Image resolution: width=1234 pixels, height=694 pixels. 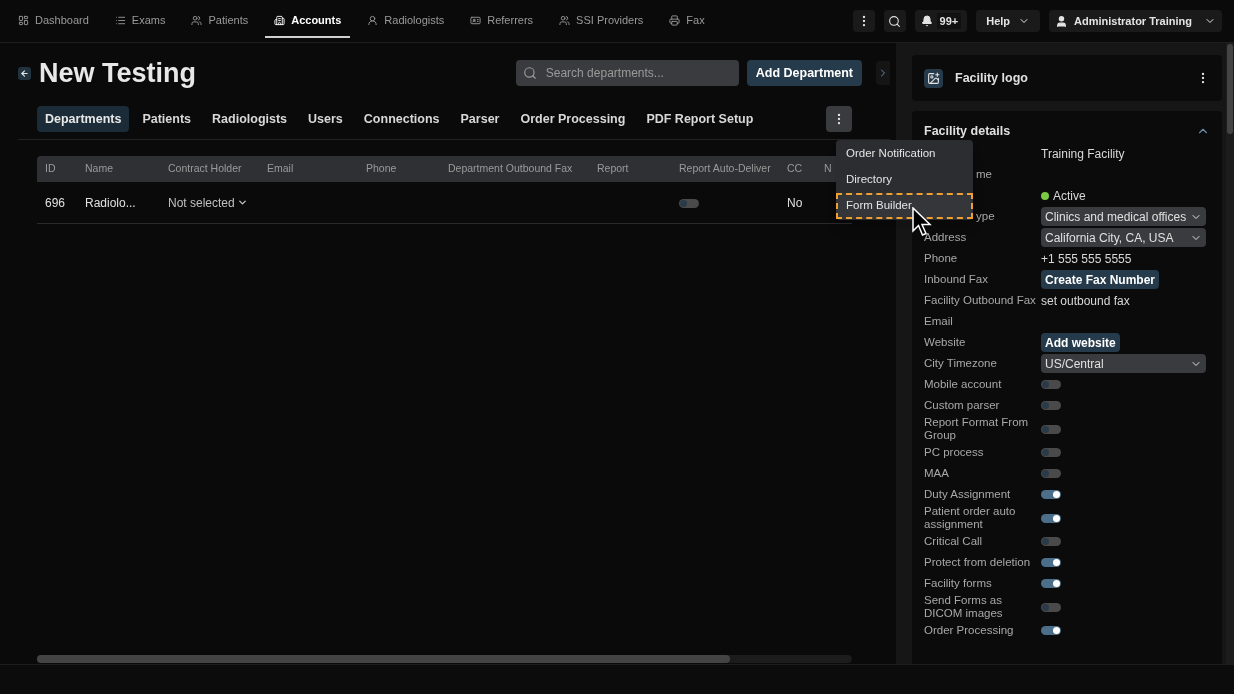 I want to click on status-text: Active, so click(x=1069, y=196).